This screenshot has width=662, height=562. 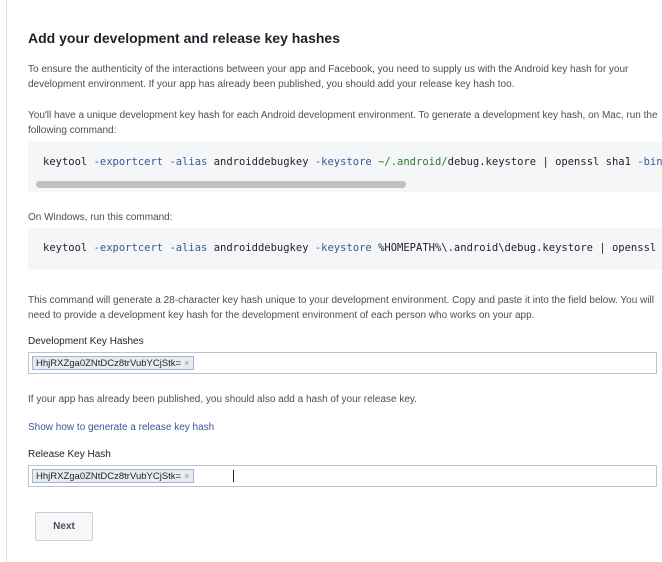 What do you see at coordinates (113, 363) in the screenshot?
I see `dev-hash-token: HhjRXZga0ZNtDCz8trVubYCjStk= ×` at bounding box center [113, 363].